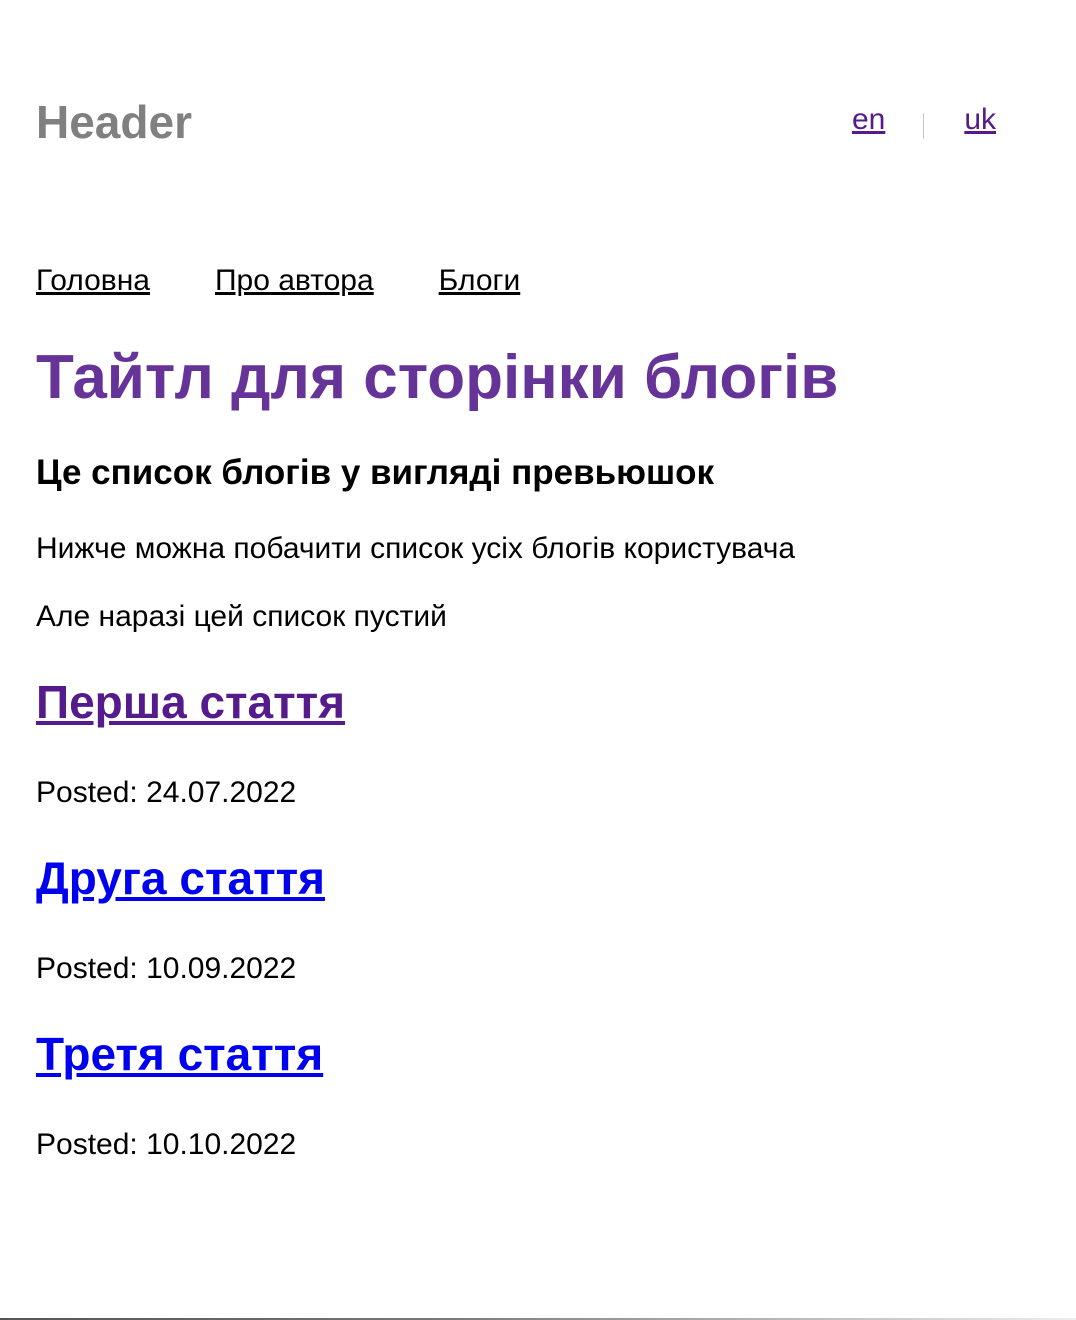  I want to click on blog-post-preview: Перша стаття Posted: 24.07.2022, so click(536, 743).